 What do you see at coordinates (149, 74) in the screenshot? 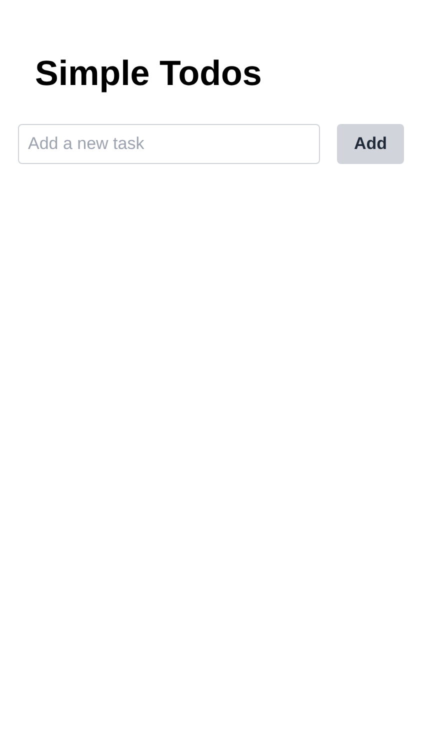
I see `app-title: Simple Todos` at bounding box center [149, 74].